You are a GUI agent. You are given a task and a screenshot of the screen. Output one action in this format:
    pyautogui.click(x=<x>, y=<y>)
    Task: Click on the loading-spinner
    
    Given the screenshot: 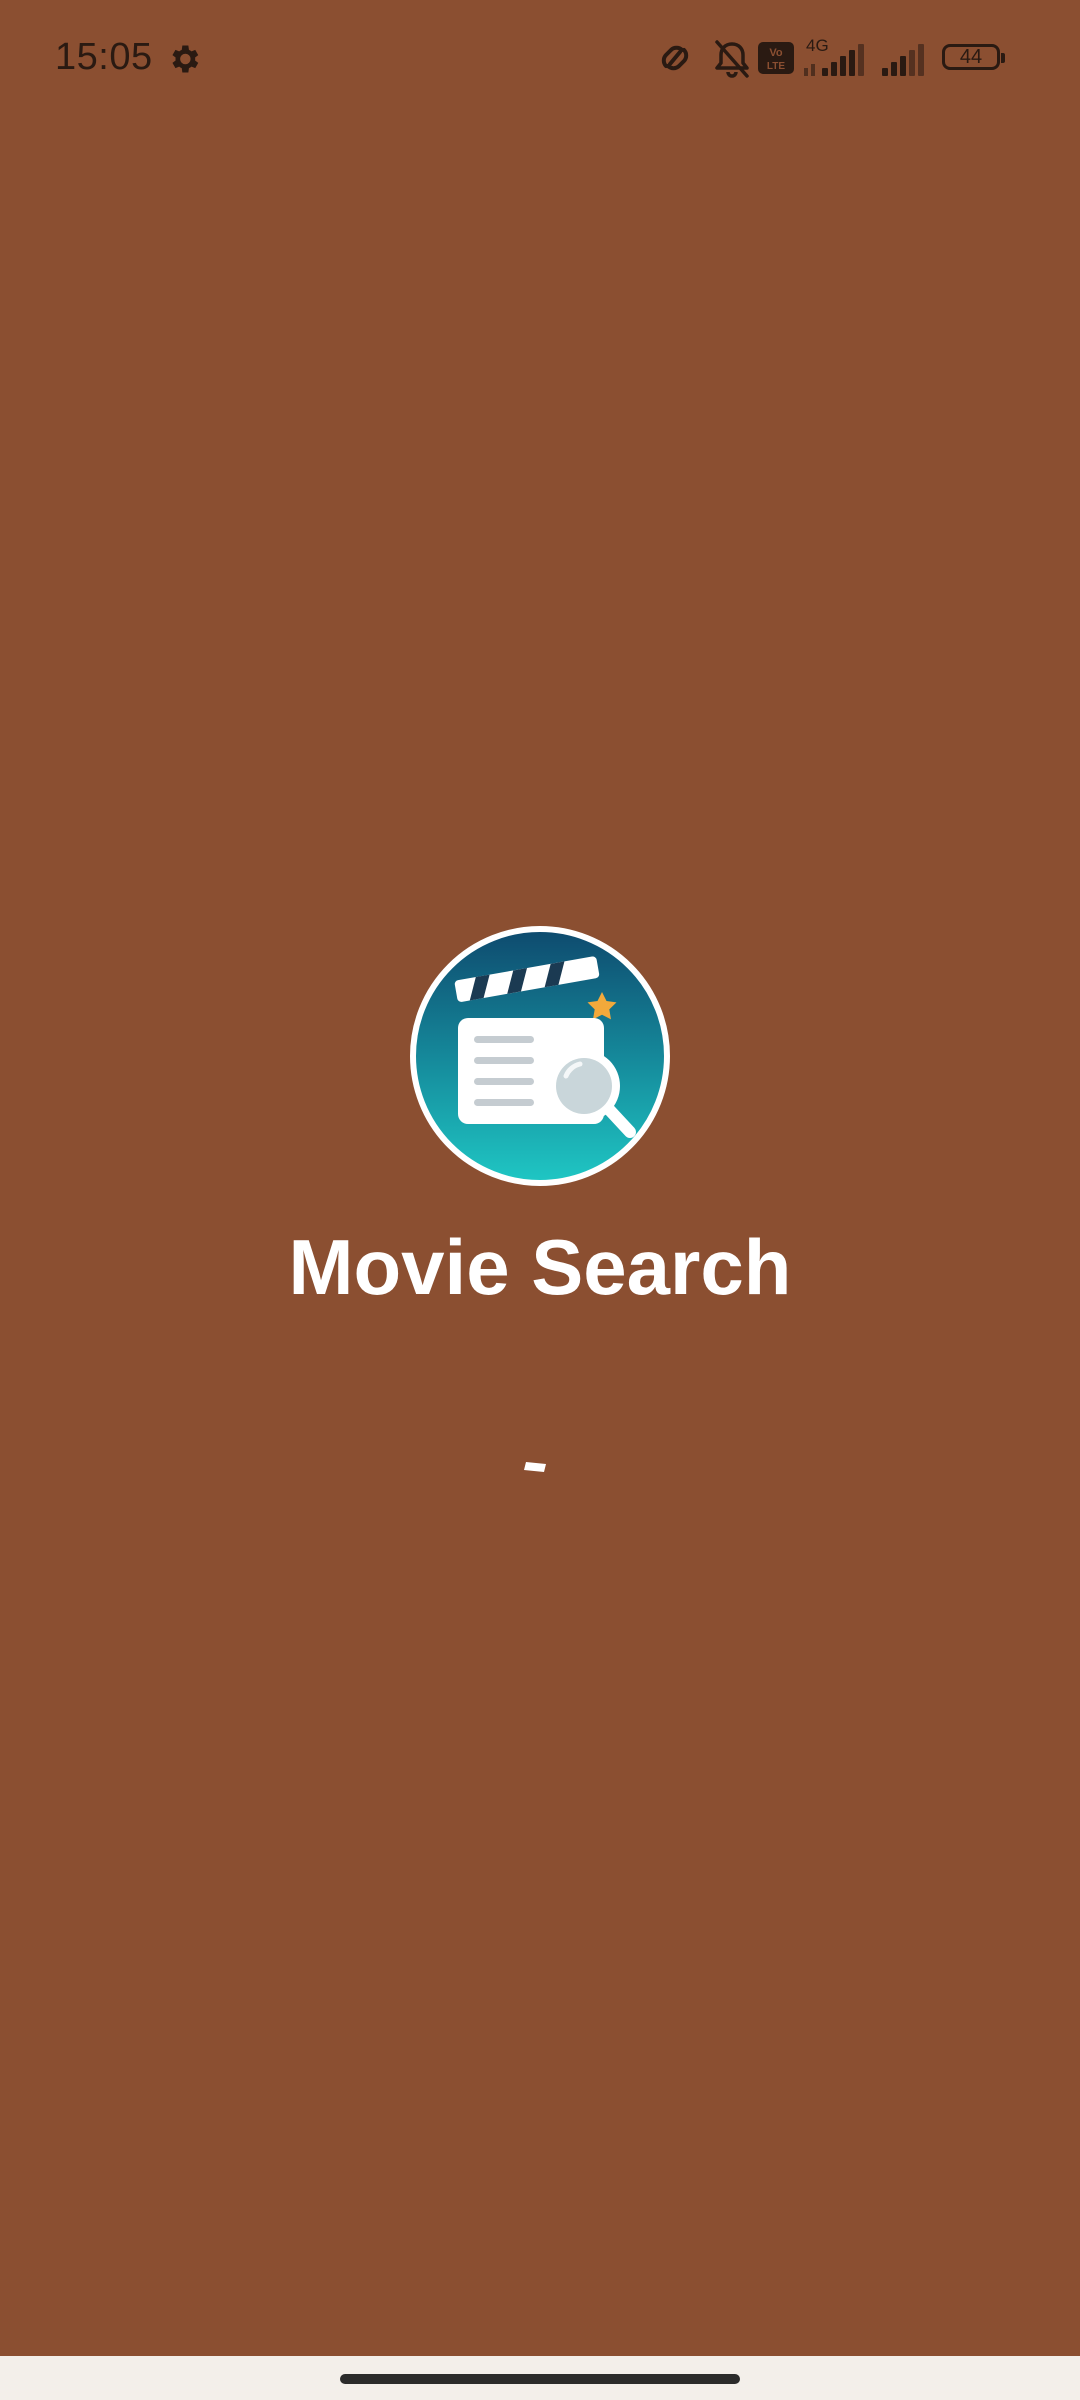 What is the action you would take?
    pyautogui.click(x=535, y=1467)
    